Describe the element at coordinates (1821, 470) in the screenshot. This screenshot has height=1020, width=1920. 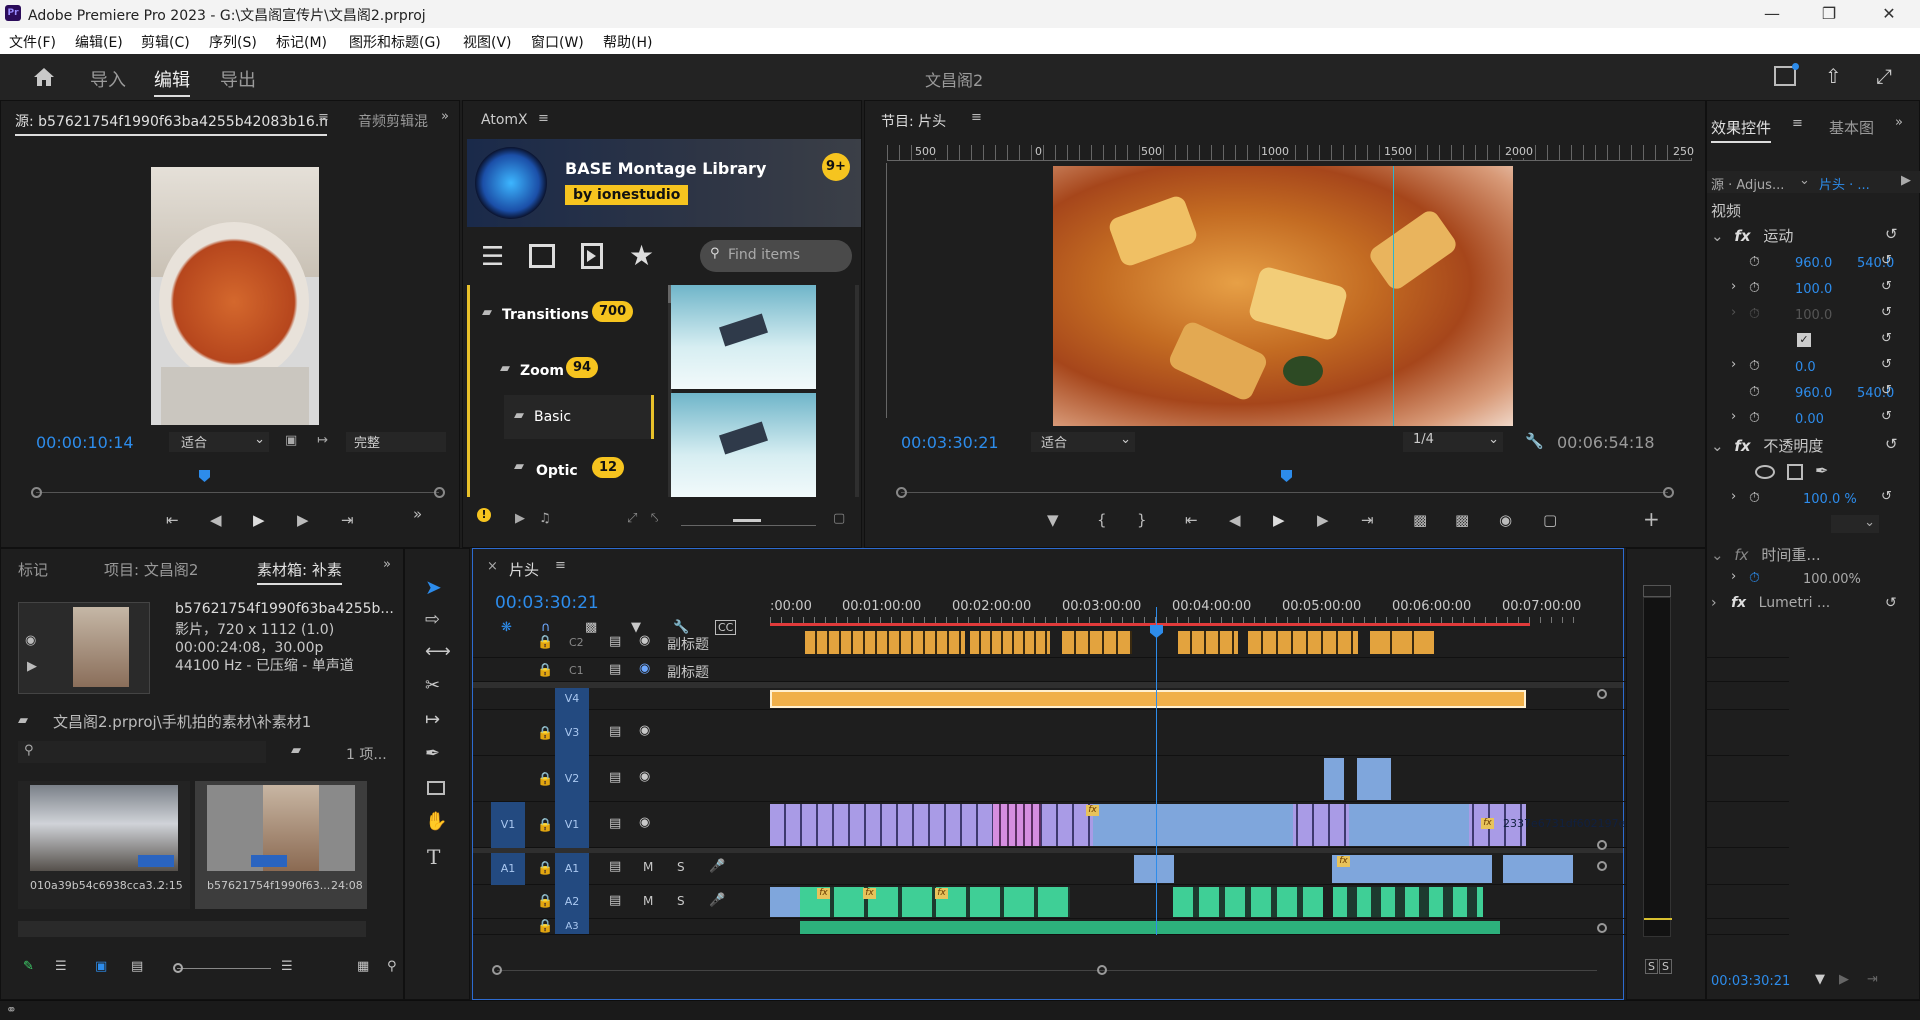
I see `pen-mask-icon: ✒` at that location.